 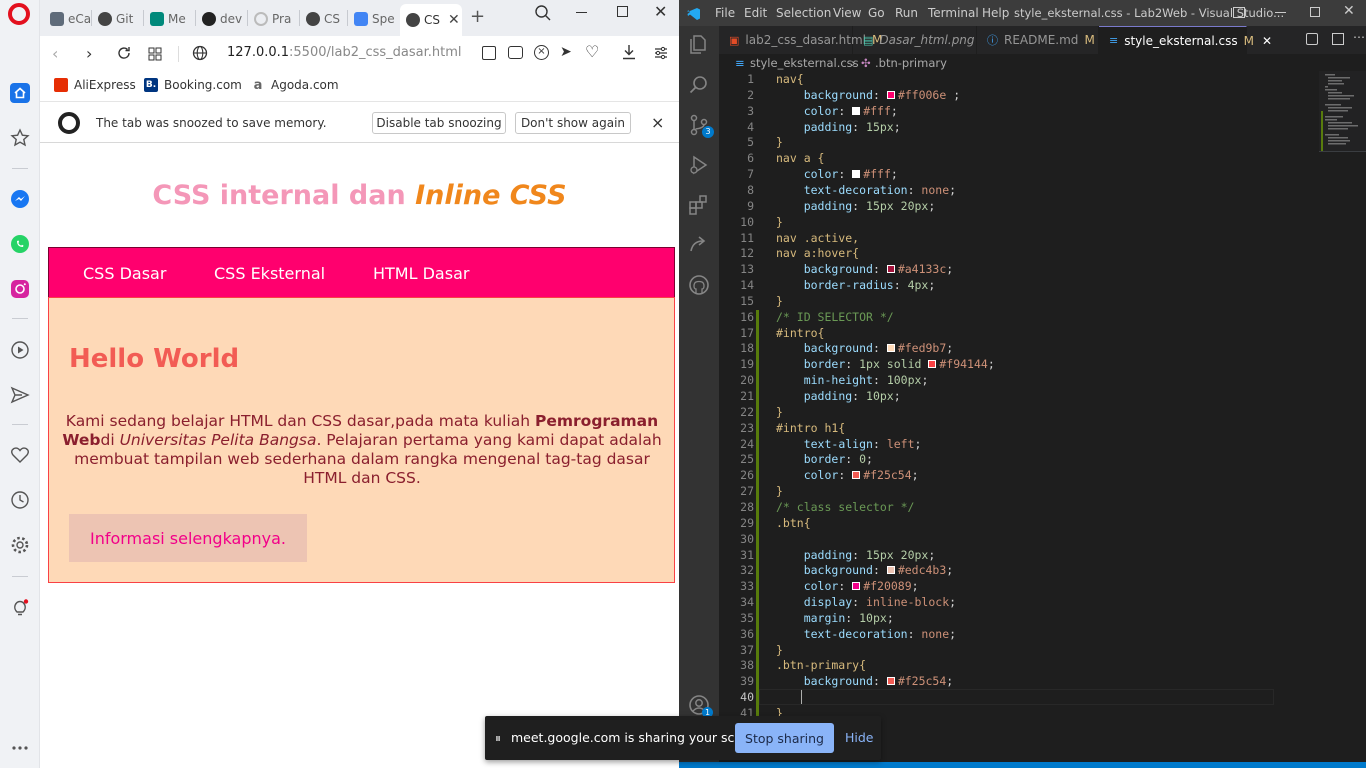 What do you see at coordinates (747, 459) in the screenshot?
I see `line-number: 25` at bounding box center [747, 459].